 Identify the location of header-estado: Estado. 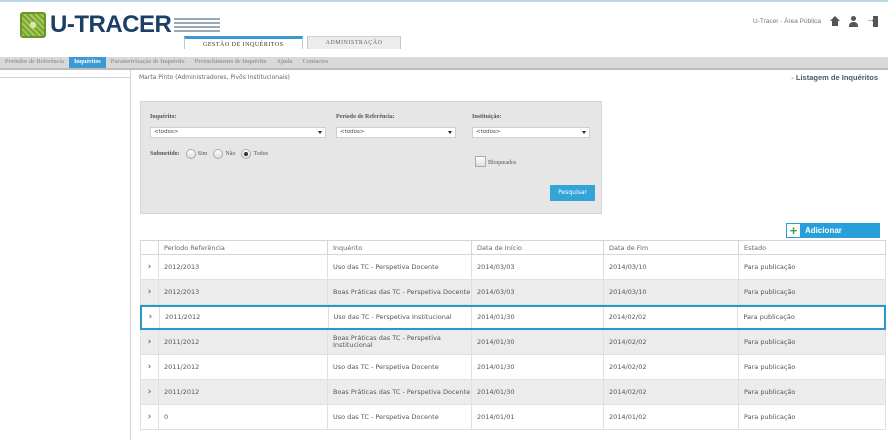
(812, 247).